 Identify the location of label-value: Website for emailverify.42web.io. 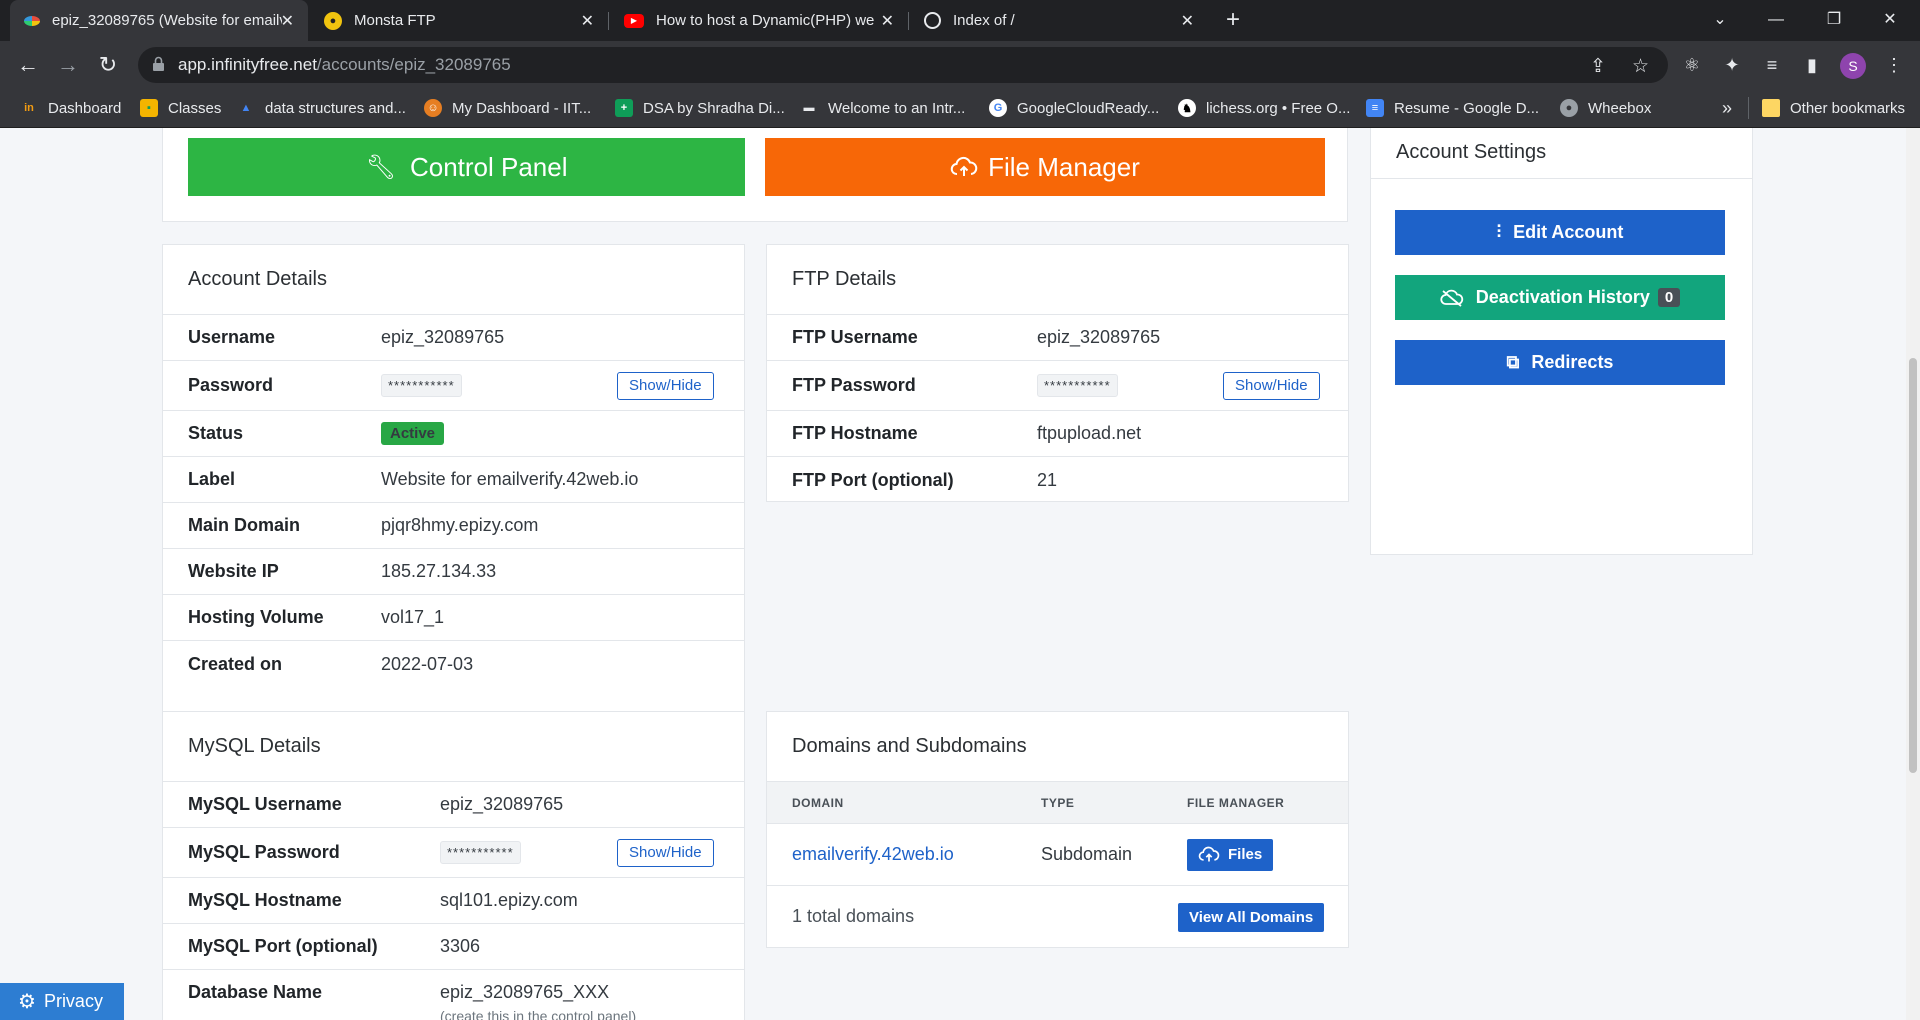
(510, 479).